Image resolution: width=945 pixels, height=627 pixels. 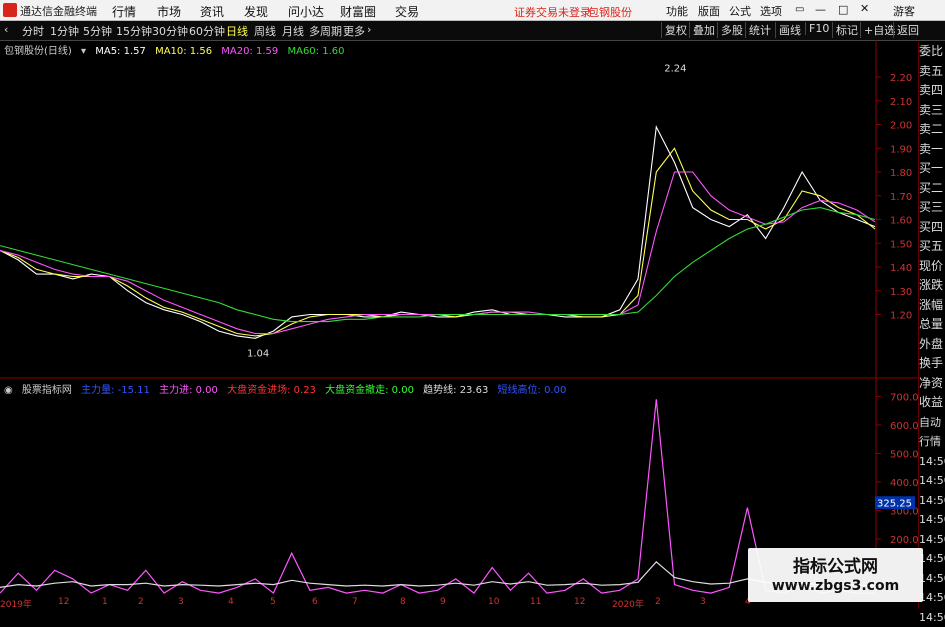 What do you see at coordinates (818, 28) in the screenshot?
I see `f10-button: F10` at bounding box center [818, 28].